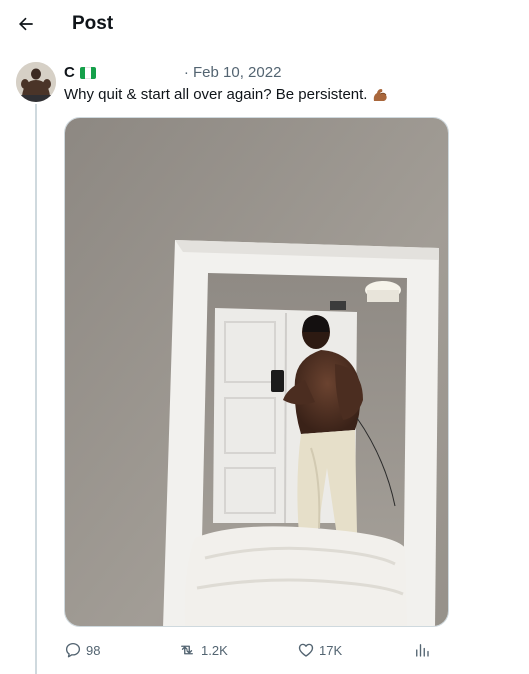 The height and width of the screenshot is (674, 529). Describe the element at coordinates (306, 650) in the screenshot. I see `like-icon` at that location.